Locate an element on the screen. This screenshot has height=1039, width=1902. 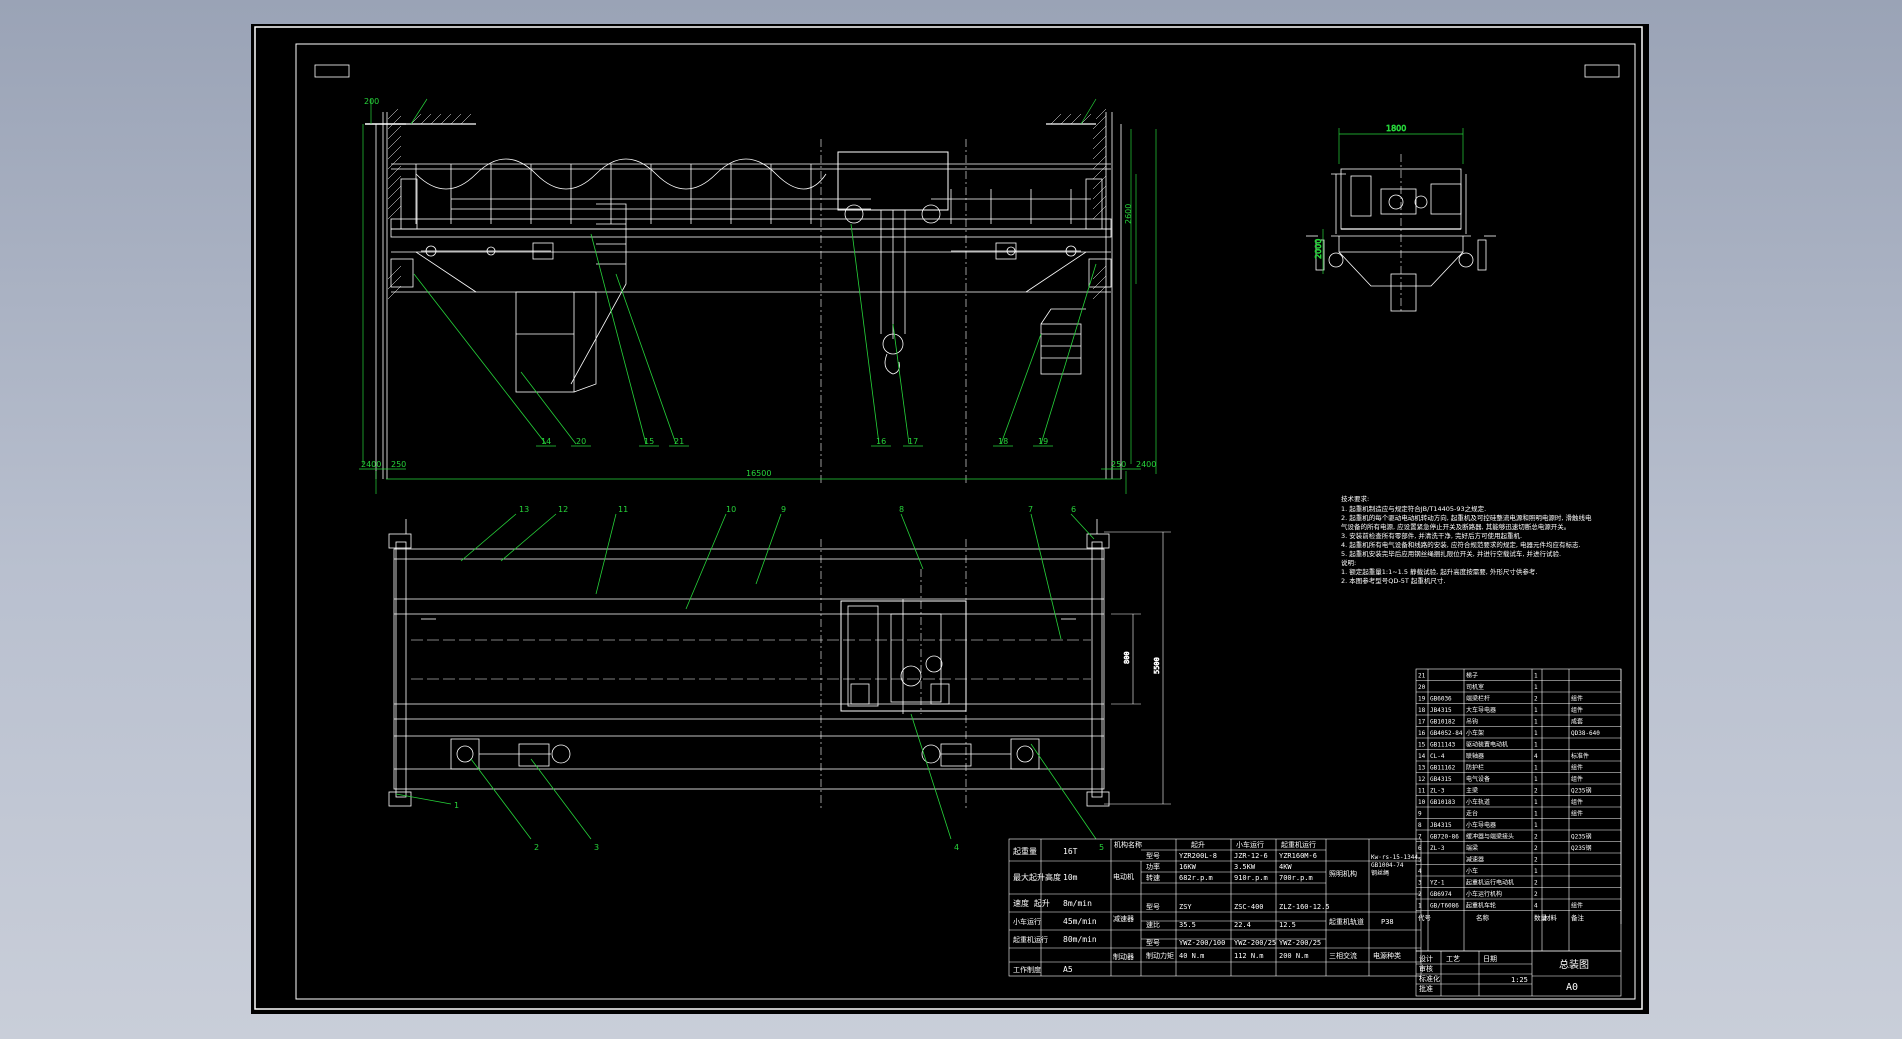
tech-line: 3. 安装前检查所有零部件, 并清洗干净, 完好后方可使用起重机. is located at coordinates (1431, 535).